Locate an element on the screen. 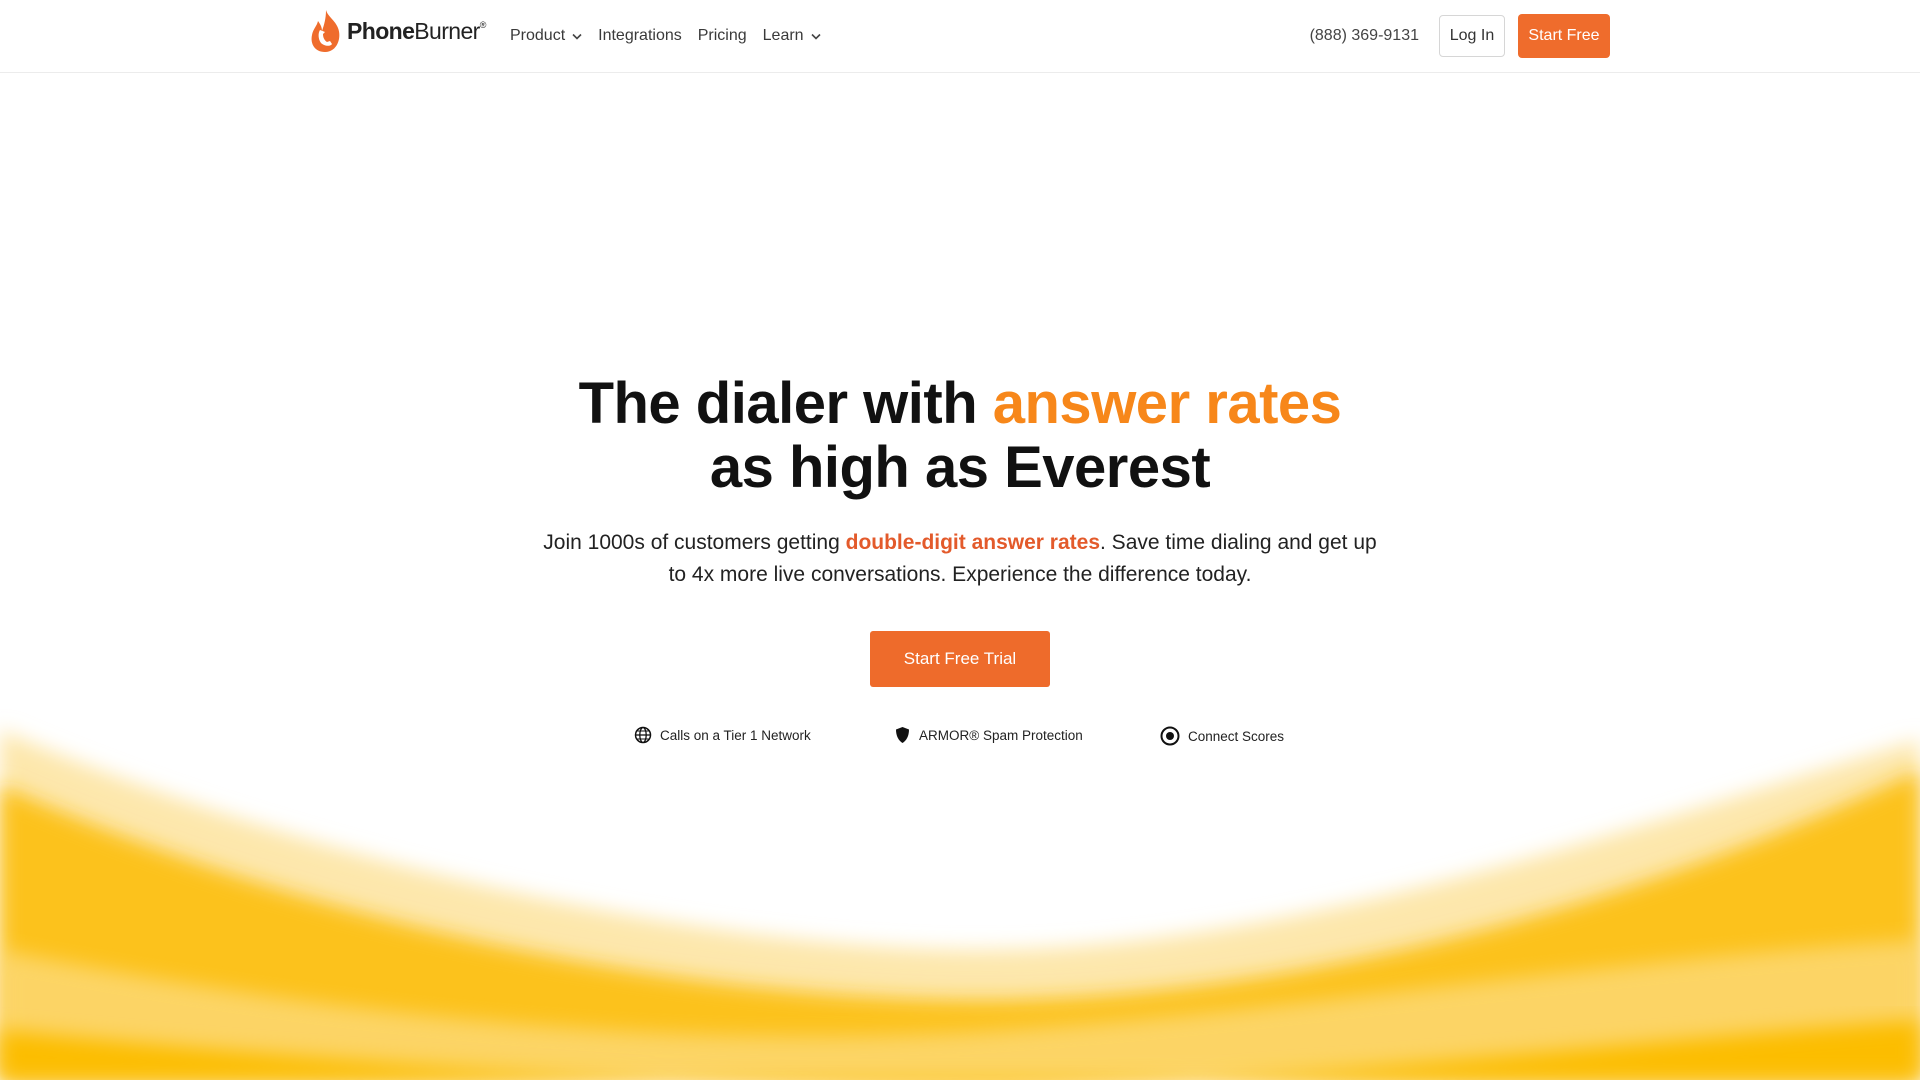 The height and width of the screenshot is (1080, 1920). main-nav: Product Integrations Pricing Learn is located at coordinates (673, 36).